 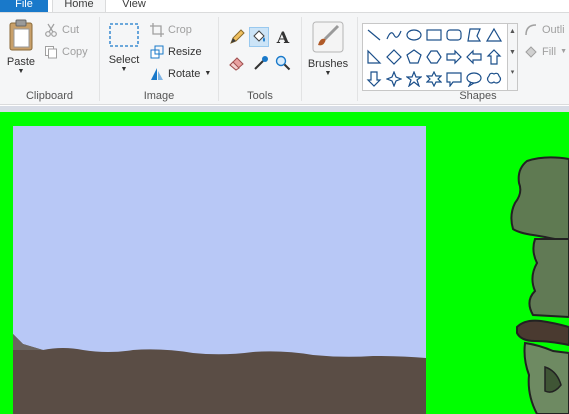 What do you see at coordinates (454, 79) in the screenshot?
I see `rect-callout-shape-icon` at bounding box center [454, 79].